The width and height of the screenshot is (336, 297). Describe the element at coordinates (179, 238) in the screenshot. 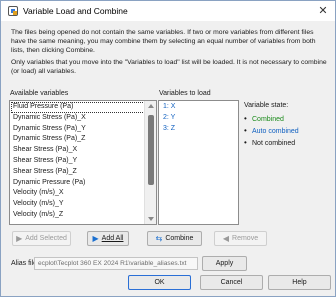

I see `combine-label: Combine` at that location.